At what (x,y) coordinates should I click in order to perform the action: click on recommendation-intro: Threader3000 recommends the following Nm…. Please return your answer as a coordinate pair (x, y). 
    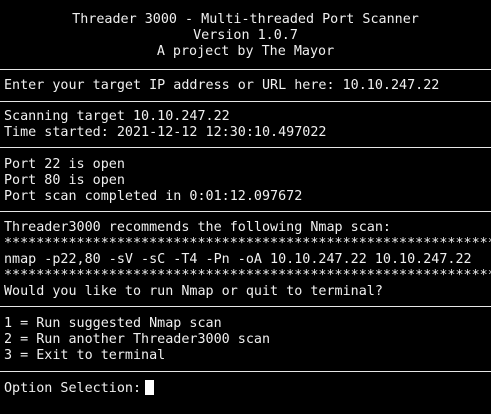
    Looking at the image, I should click on (197, 227).